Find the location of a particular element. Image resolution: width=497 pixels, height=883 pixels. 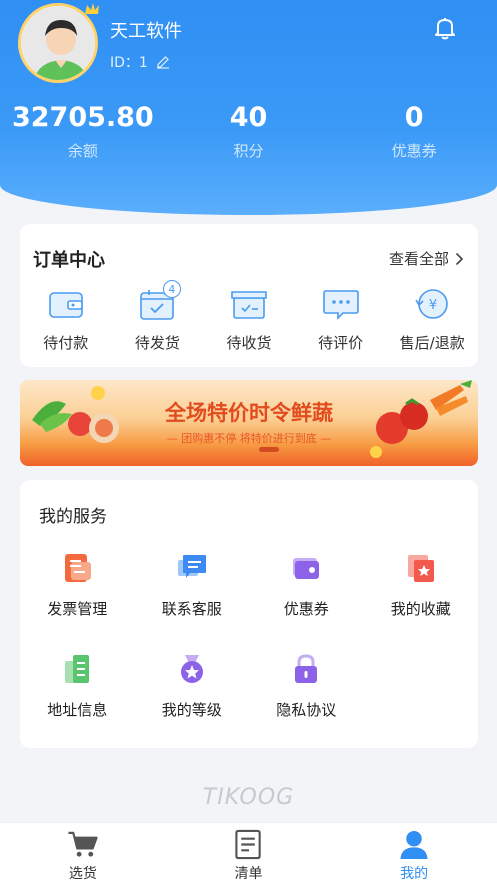

customer-service-icon is located at coordinates (191, 566).